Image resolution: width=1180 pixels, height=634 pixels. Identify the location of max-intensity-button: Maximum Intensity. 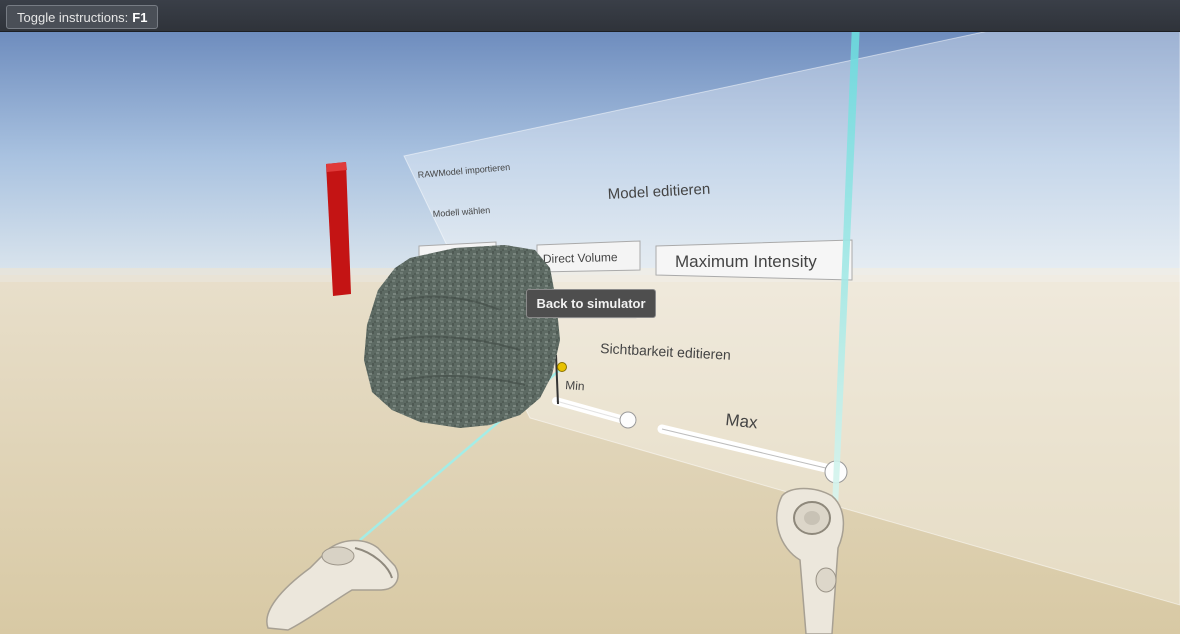
(754, 260).